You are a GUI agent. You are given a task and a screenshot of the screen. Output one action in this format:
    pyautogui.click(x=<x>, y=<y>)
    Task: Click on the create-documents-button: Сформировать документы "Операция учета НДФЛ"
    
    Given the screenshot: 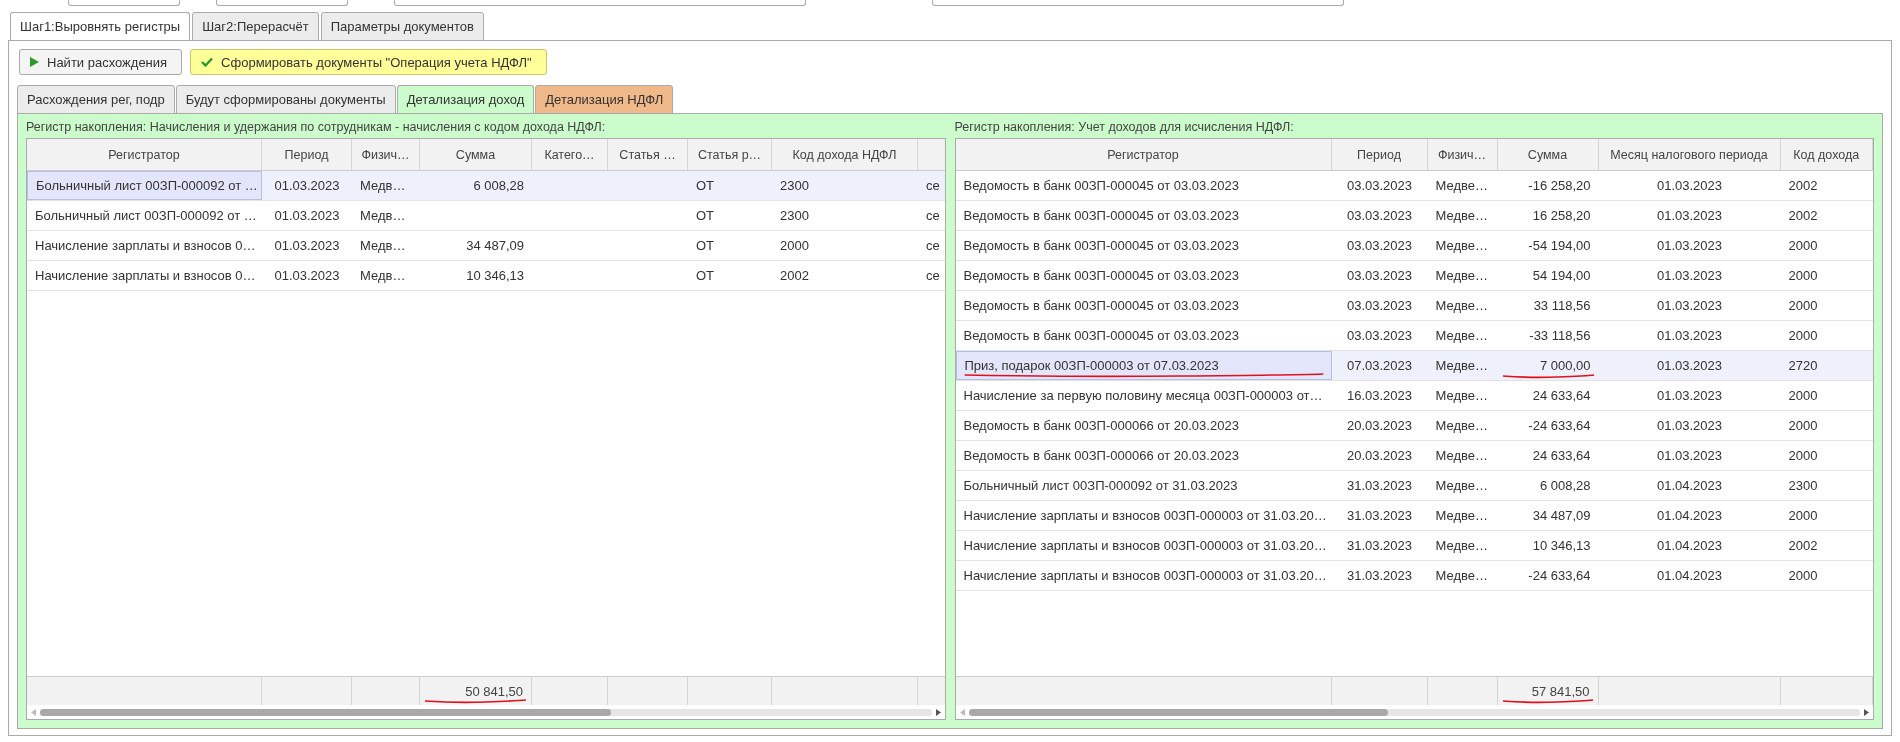 What is the action you would take?
    pyautogui.click(x=368, y=62)
    